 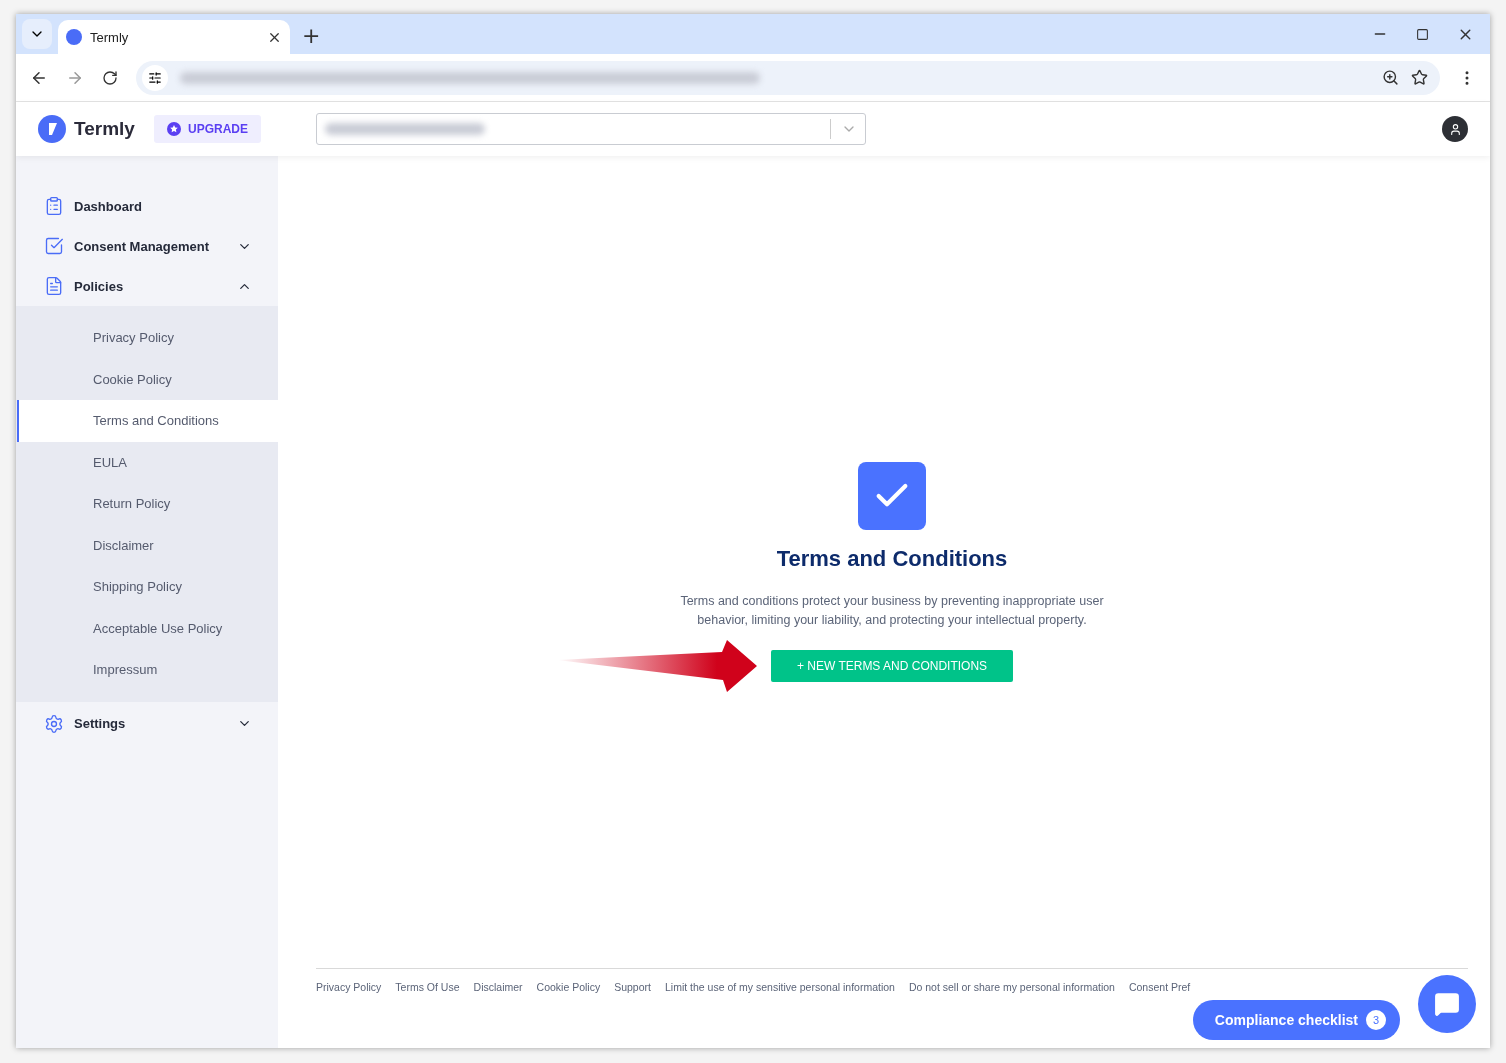 I want to click on new-tab-button: +, so click(x=311, y=35).